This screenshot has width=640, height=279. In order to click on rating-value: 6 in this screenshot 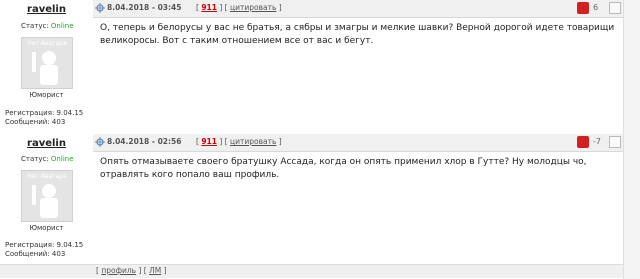, I will do `click(596, 7)`.